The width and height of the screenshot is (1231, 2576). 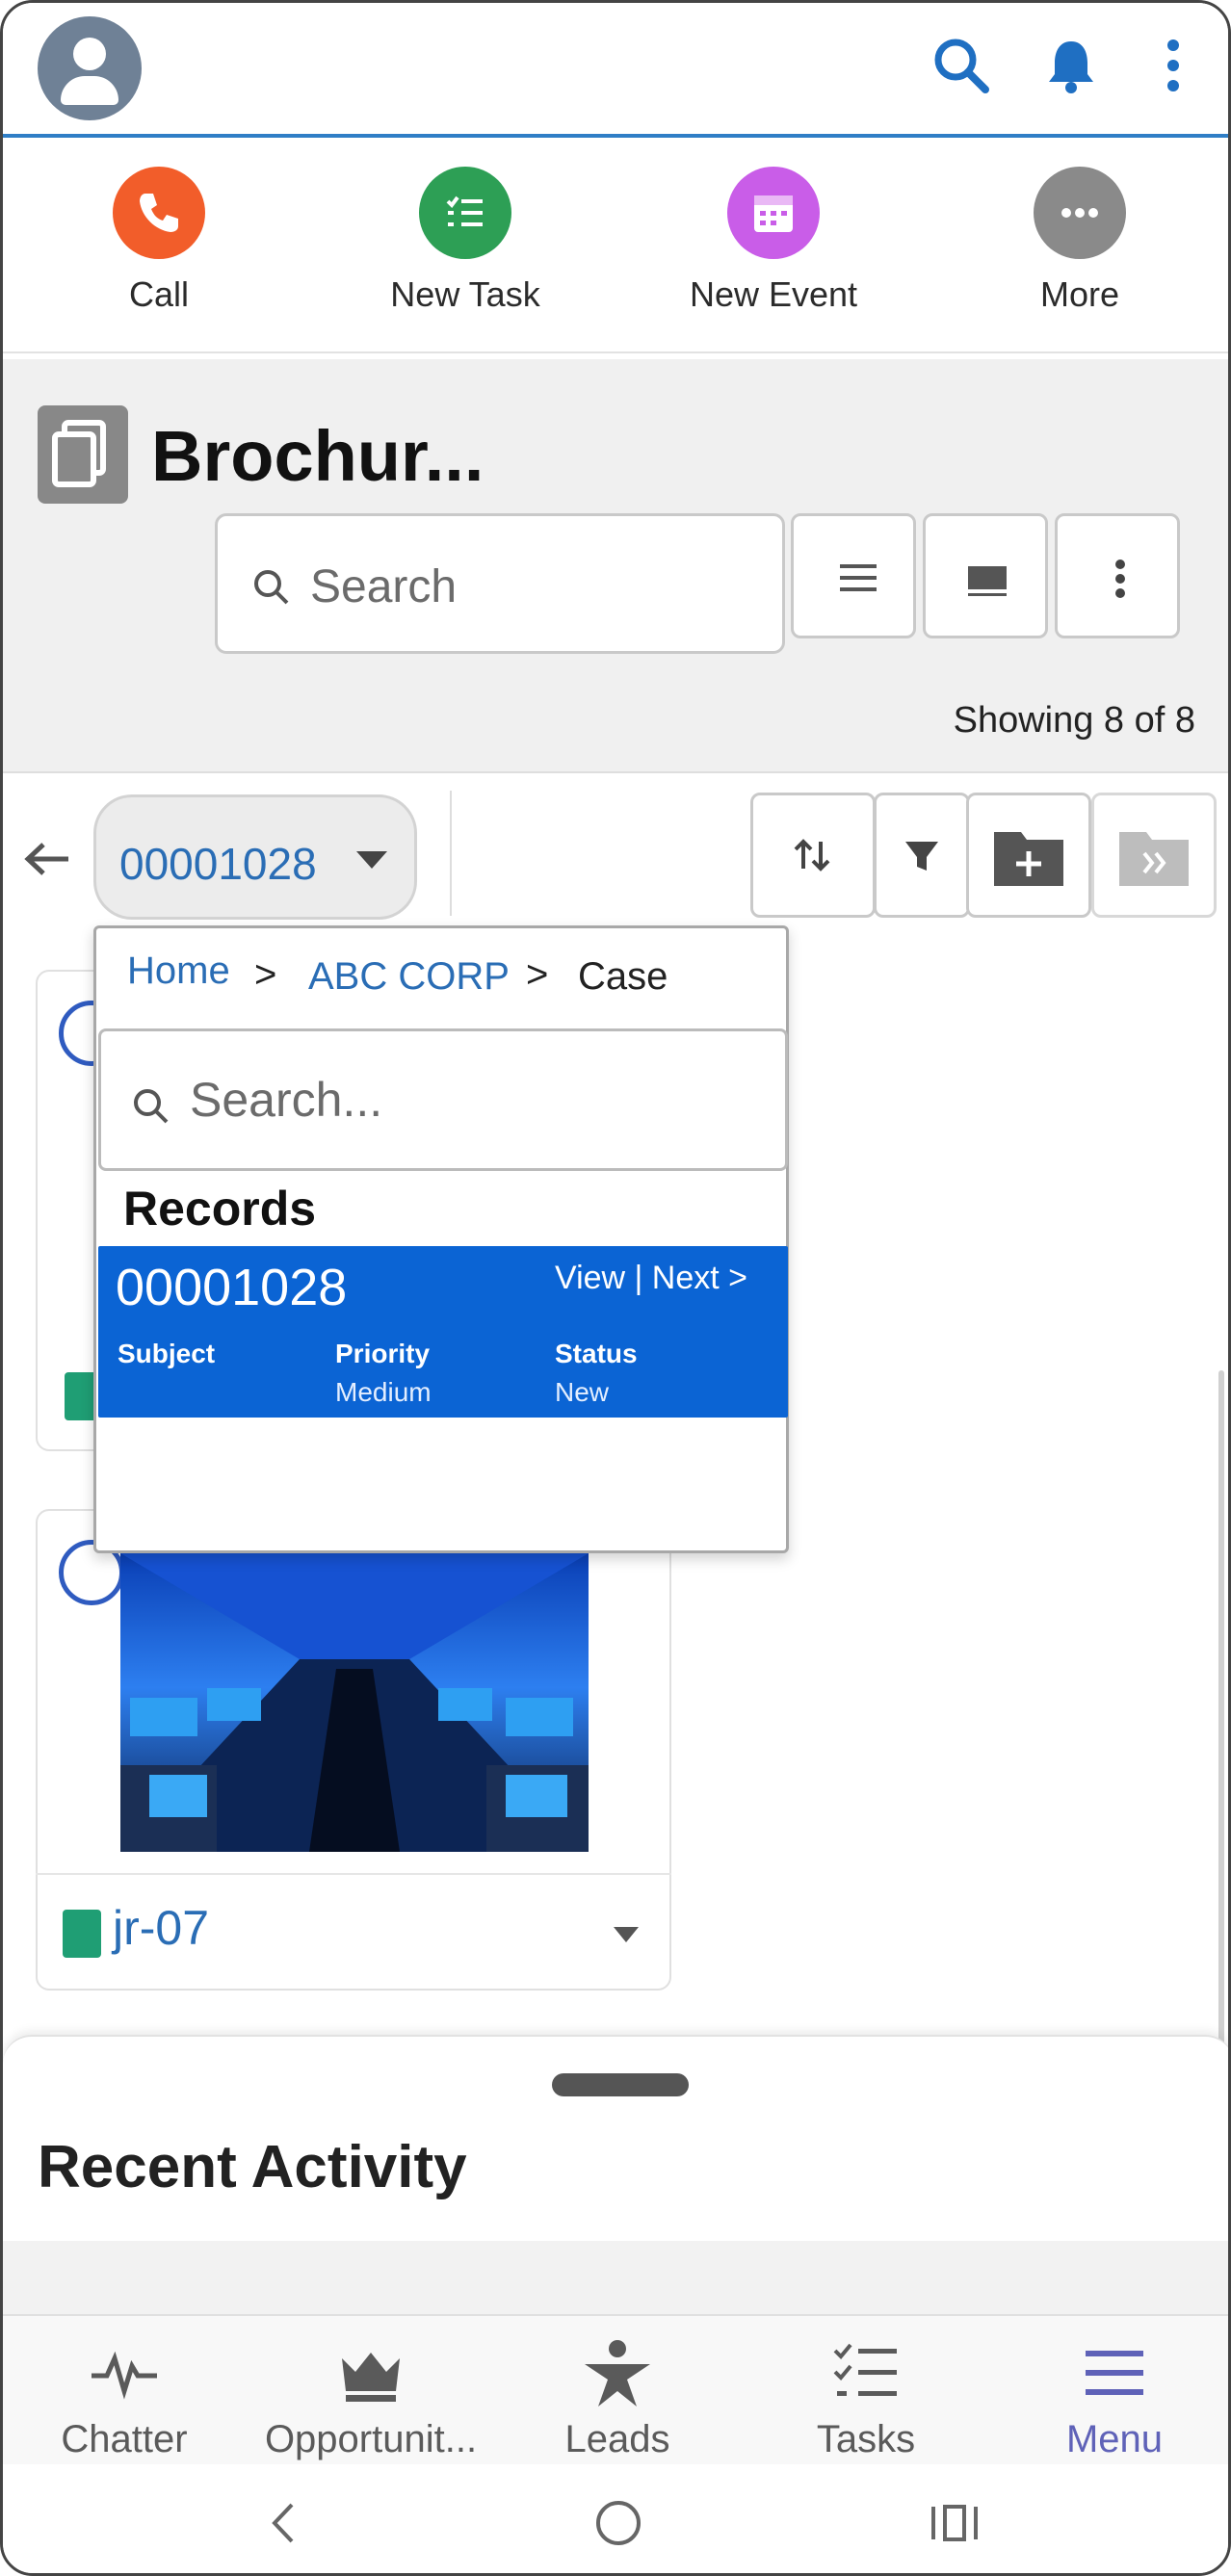 What do you see at coordinates (159, 213) in the screenshot?
I see `phone-icon` at bounding box center [159, 213].